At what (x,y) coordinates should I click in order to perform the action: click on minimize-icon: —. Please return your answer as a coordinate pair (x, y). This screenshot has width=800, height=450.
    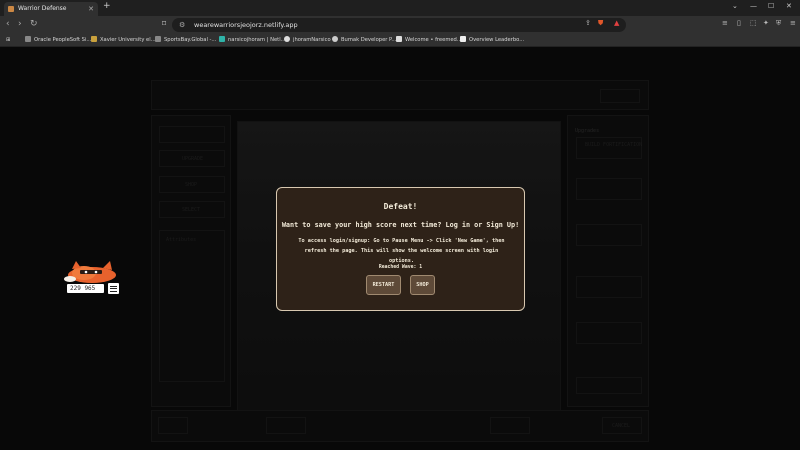
    Looking at the image, I should click on (753, 6).